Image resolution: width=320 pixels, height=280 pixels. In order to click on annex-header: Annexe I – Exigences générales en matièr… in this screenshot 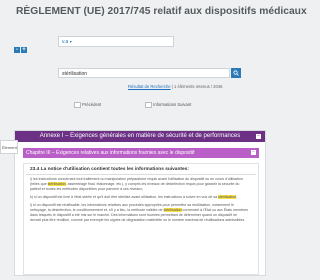, I will do `click(140, 136)`.